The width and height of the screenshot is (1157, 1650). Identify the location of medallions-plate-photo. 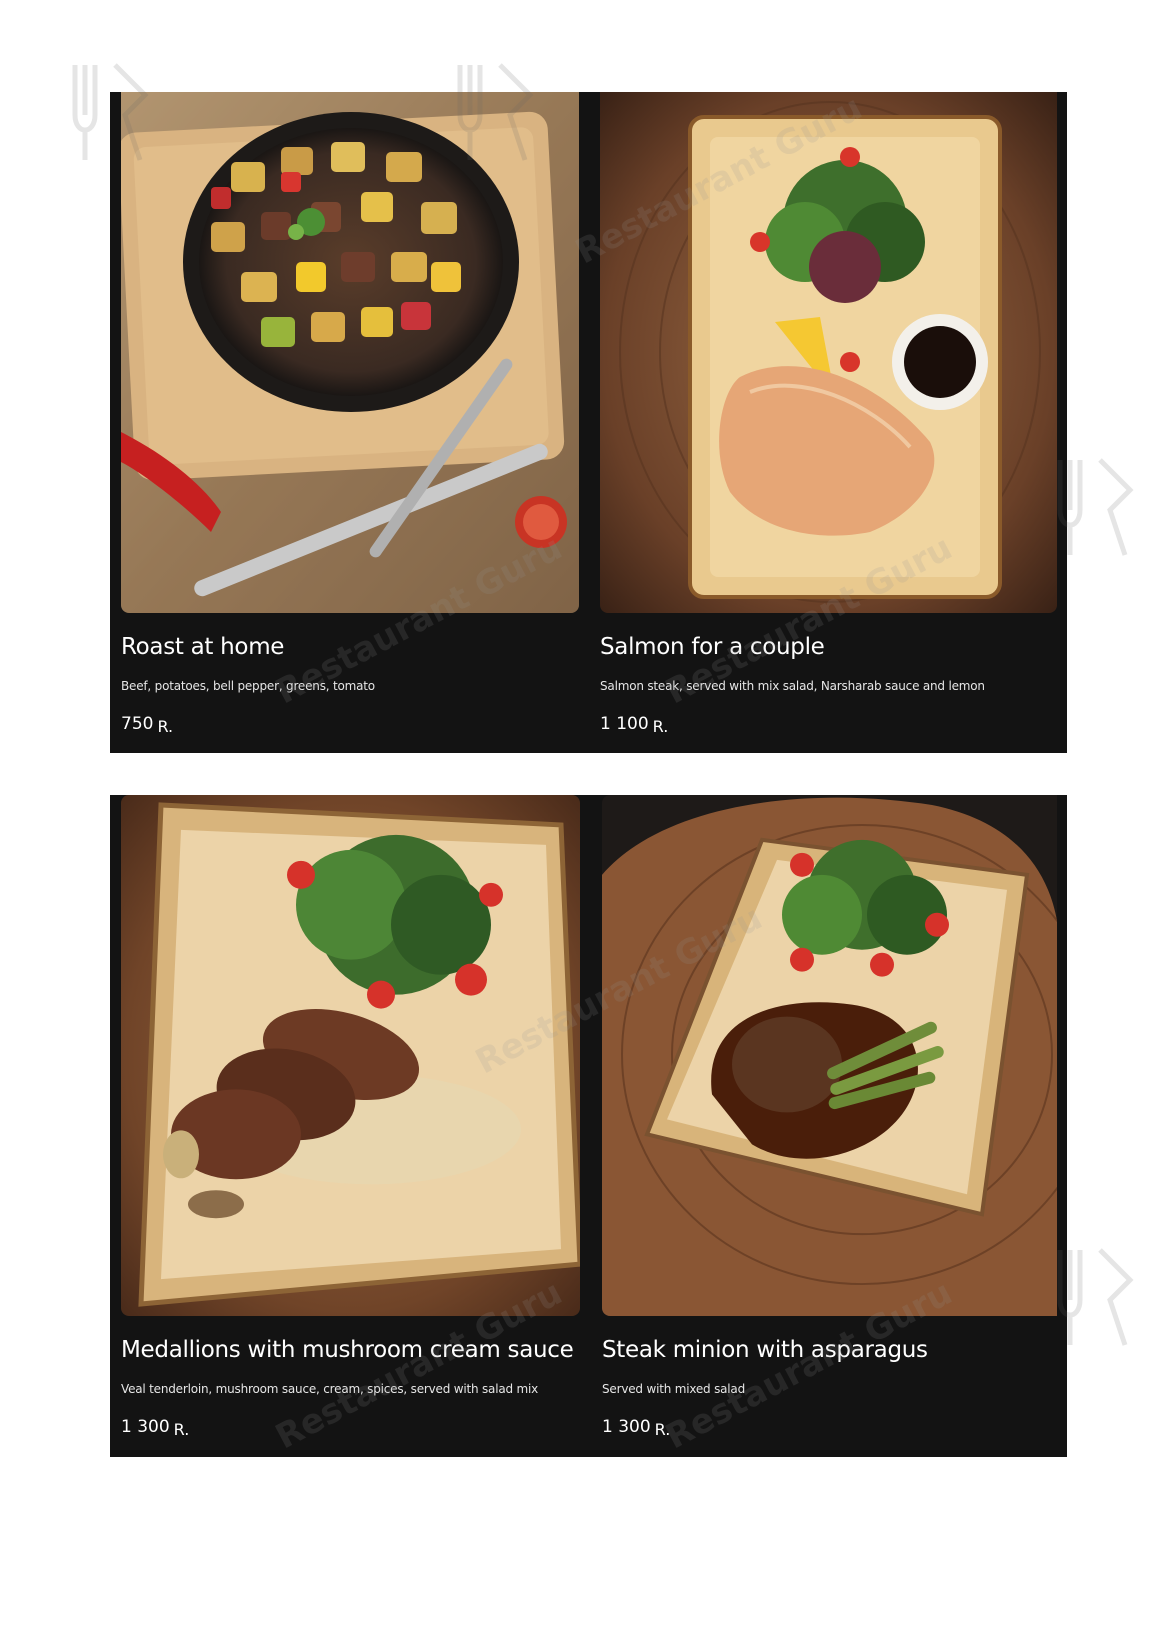
(350, 1055).